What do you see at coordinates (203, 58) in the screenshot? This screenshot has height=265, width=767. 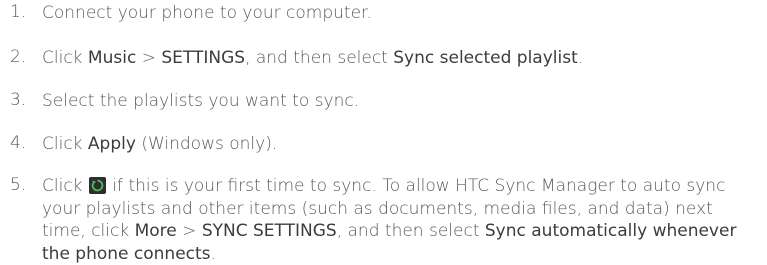 I see `menu-settings: SETTINGS` at bounding box center [203, 58].